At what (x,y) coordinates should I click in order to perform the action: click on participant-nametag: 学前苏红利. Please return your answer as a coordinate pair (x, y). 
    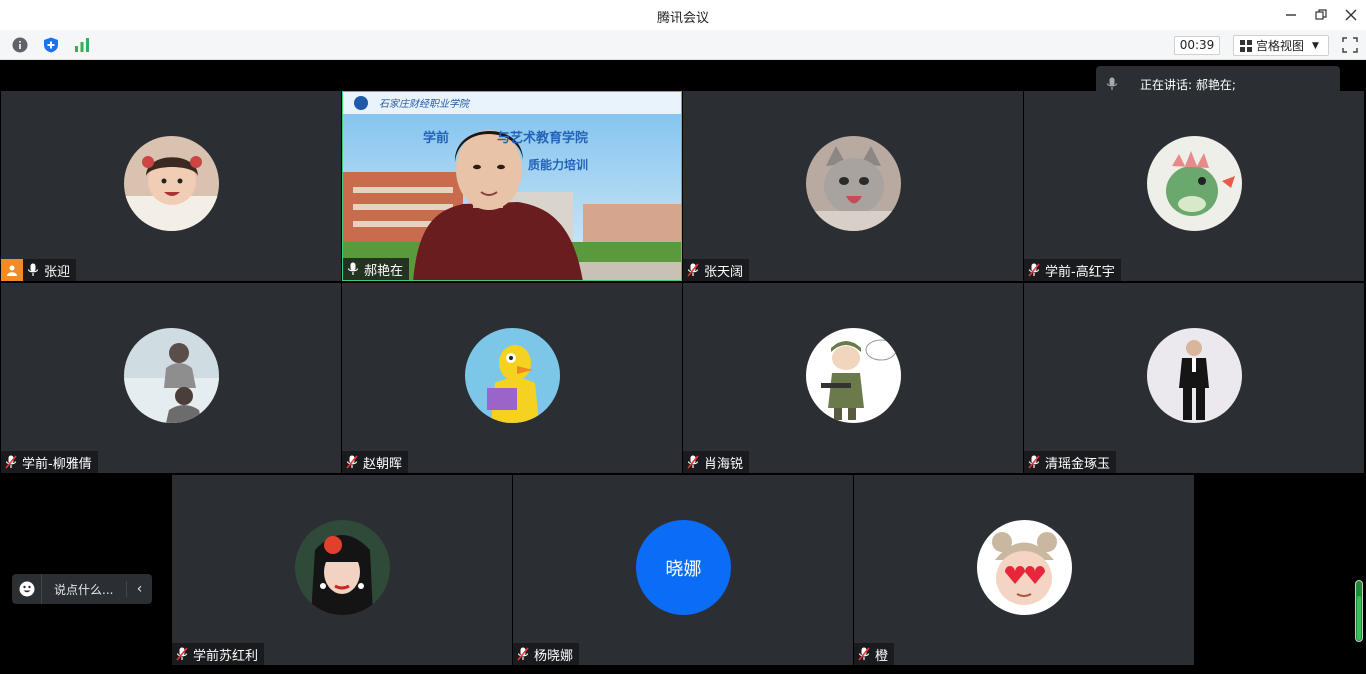
    Looking at the image, I should click on (218, 654).